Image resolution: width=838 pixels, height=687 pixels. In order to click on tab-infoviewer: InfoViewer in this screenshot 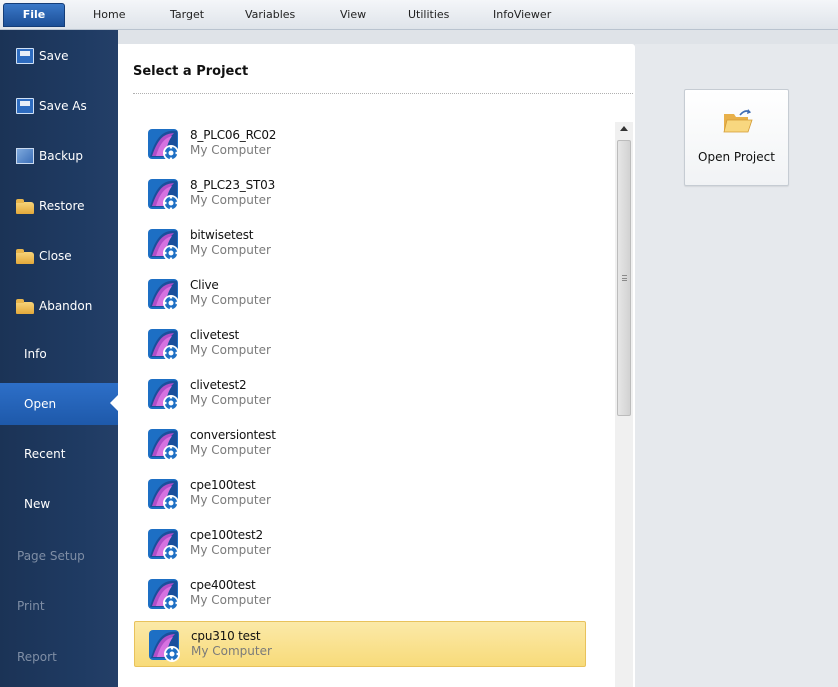, I will do `click(522, 14)`.